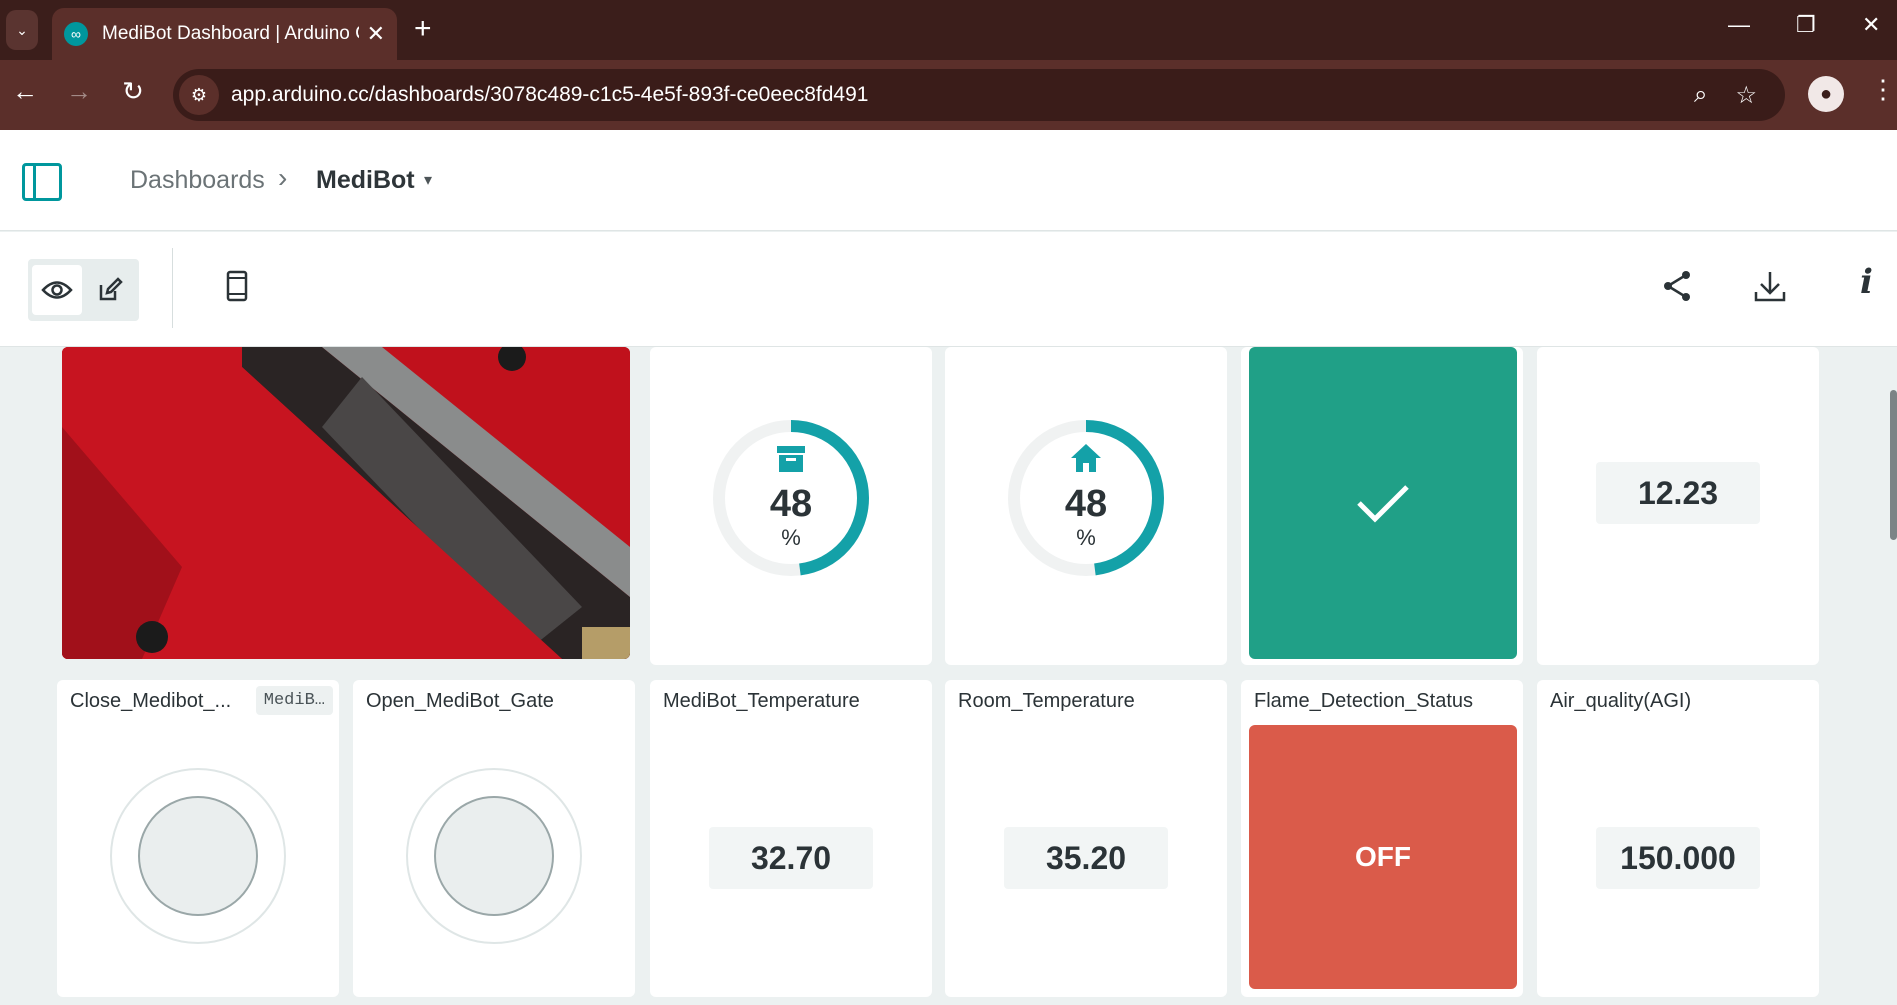 Image resolution: width=1897 pixels, height=1005 pixels. I want to click on value-display: 12.23, so click(1678, 493).